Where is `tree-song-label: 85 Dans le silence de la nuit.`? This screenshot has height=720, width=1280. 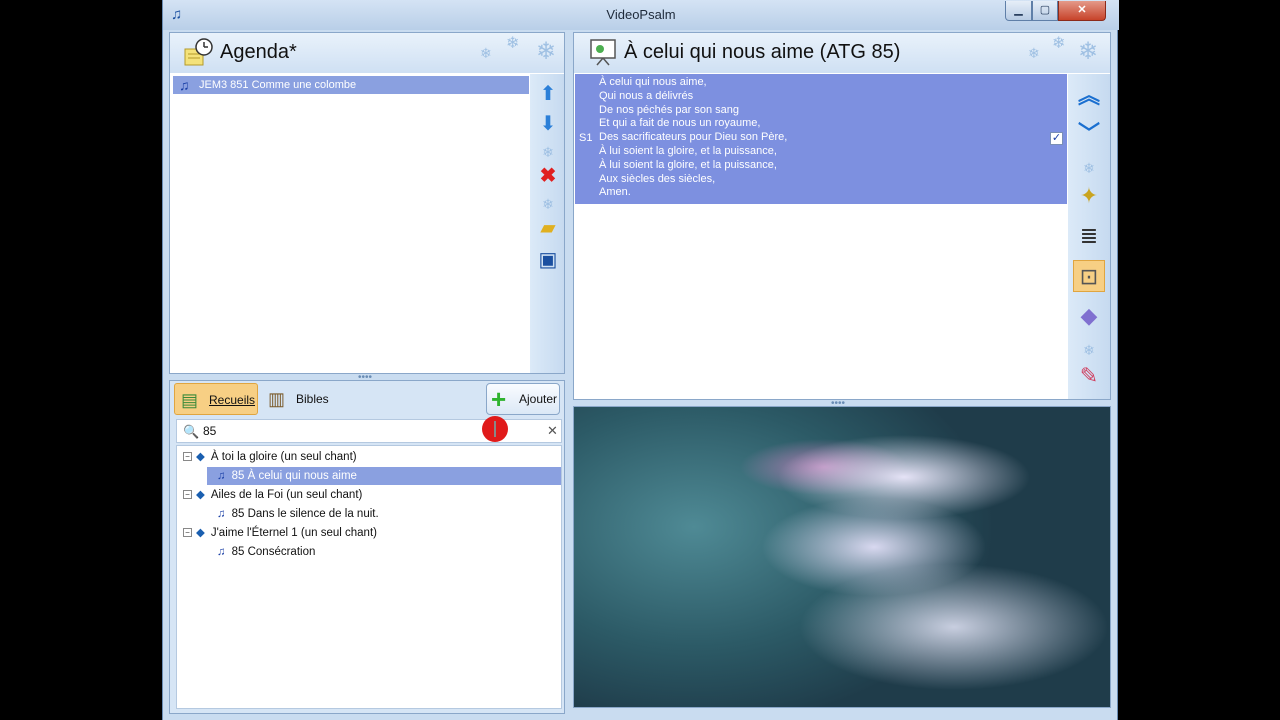 tree-song-label: 85 Dans le silence de la nuit. is located at coordinates (305, 514).